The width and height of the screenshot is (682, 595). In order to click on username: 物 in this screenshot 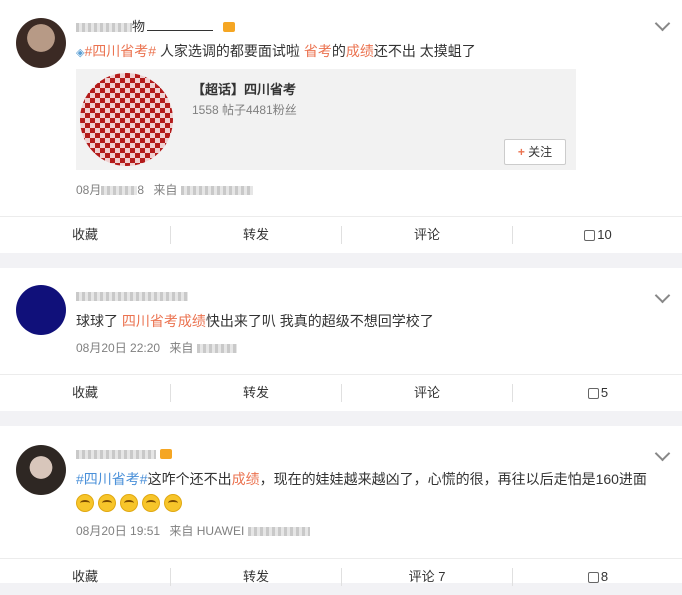, I will do `click(155, 25)`.